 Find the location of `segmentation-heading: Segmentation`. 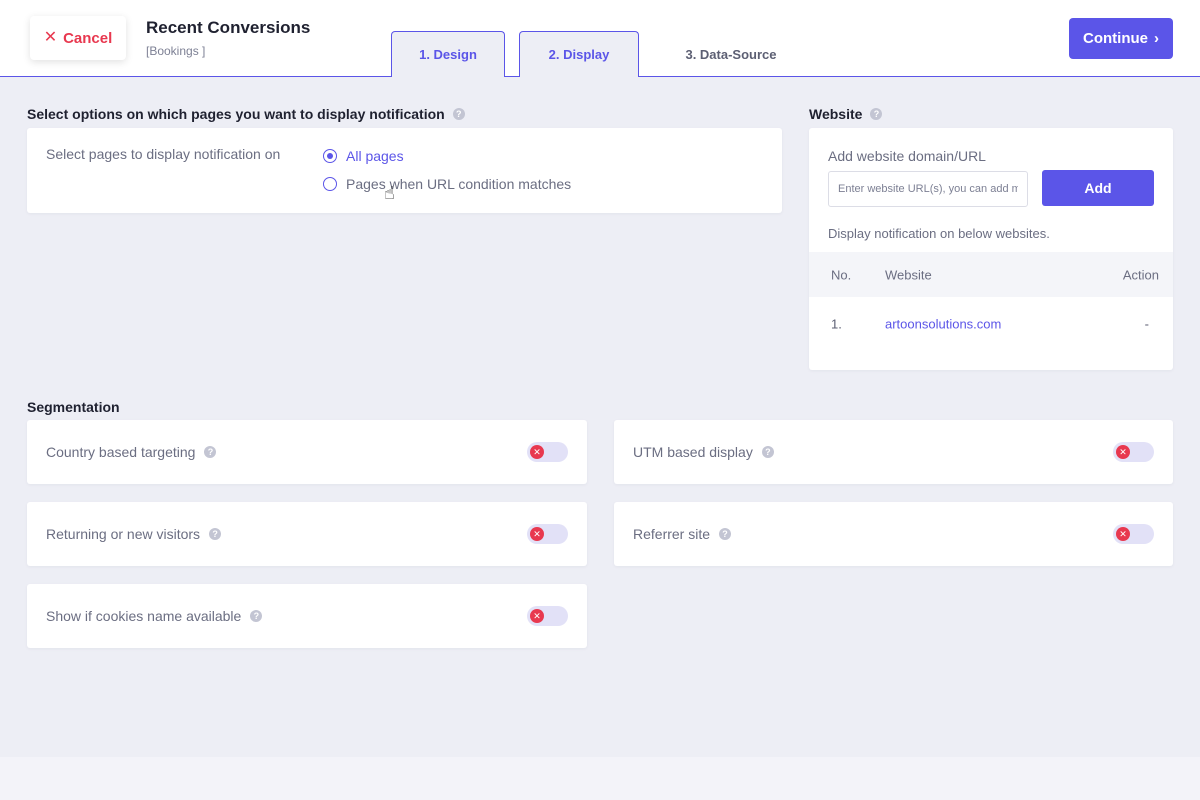

segmentation-heading: Segmentation is located at coordinates (73, 407).